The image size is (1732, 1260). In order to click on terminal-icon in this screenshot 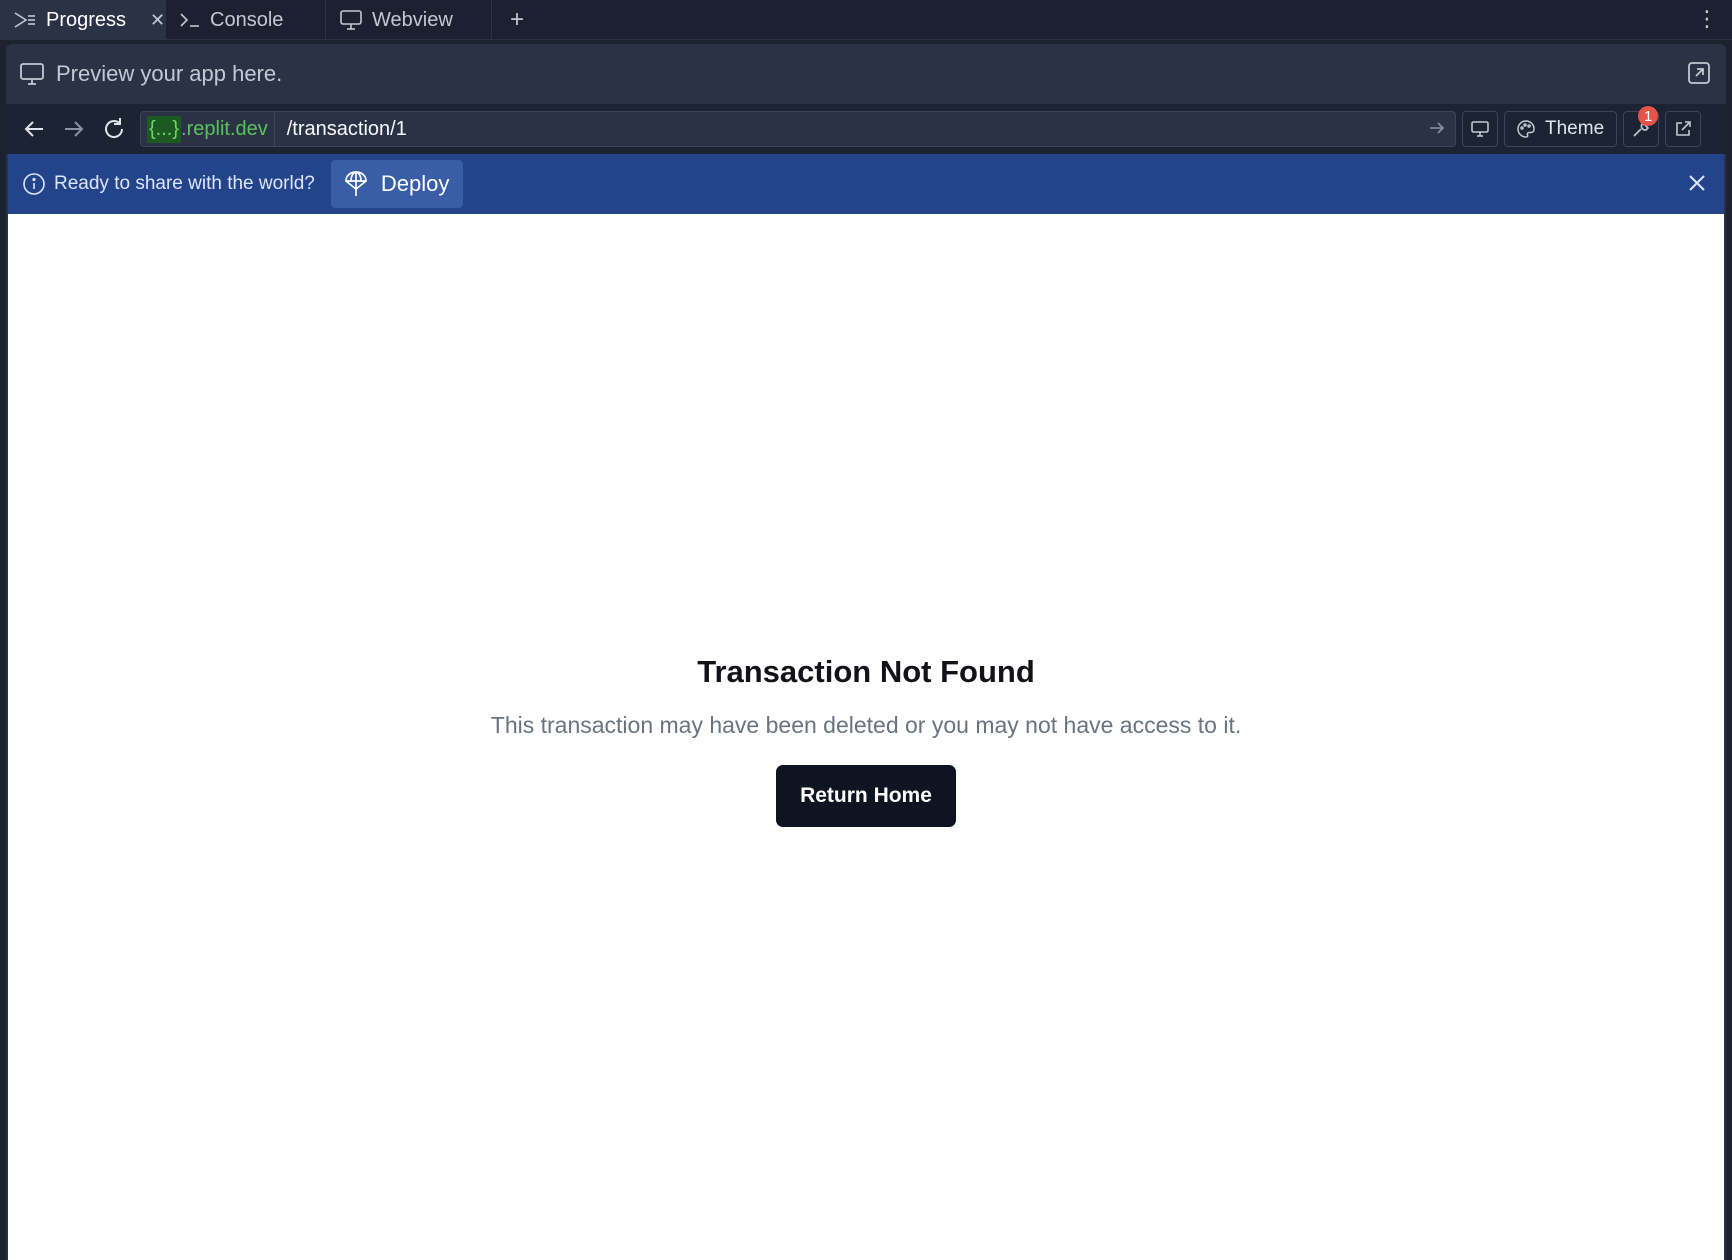, I will do `click(190, 20)`.